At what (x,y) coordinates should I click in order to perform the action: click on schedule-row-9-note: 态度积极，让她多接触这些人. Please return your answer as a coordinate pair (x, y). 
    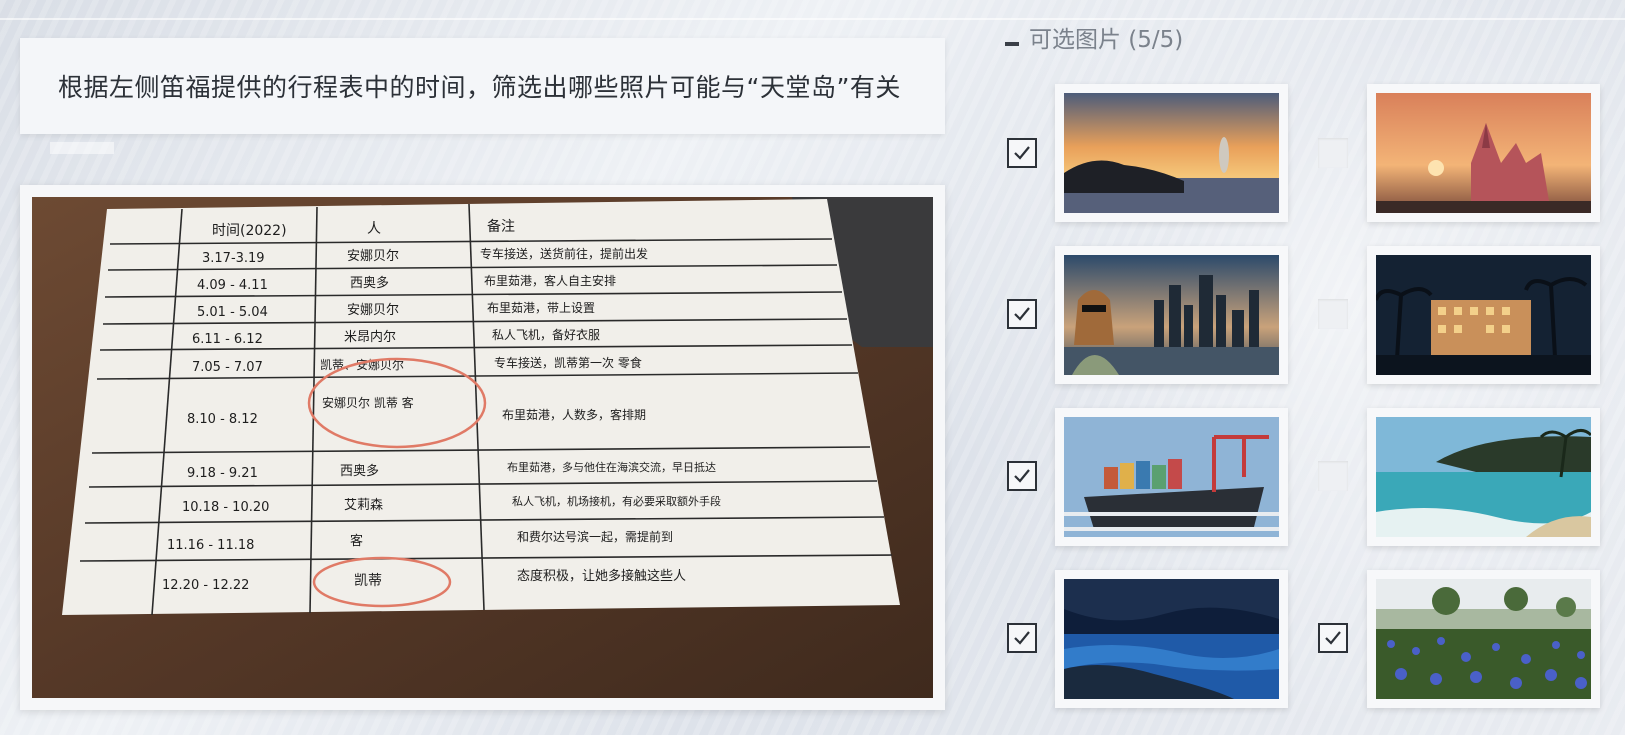
    Looking at the image, I should click on (601, 576).